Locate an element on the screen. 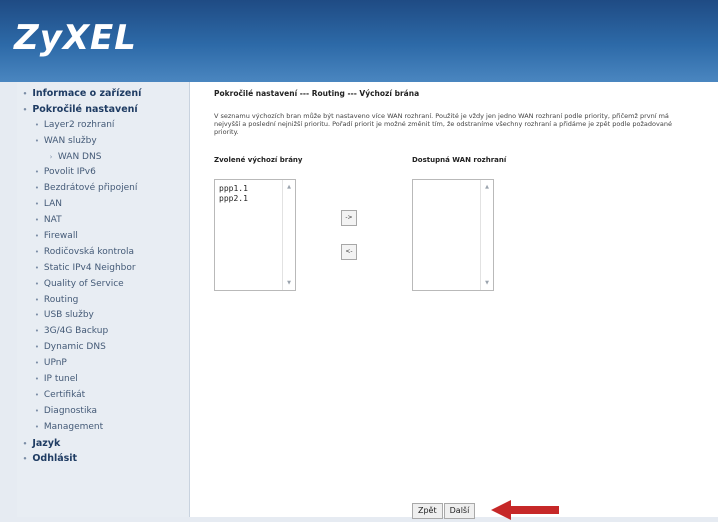 The width and height of the screenshot is (718, 522). sidebar-item-label: 3G/4G Backup is located at coordinates (76, 331).